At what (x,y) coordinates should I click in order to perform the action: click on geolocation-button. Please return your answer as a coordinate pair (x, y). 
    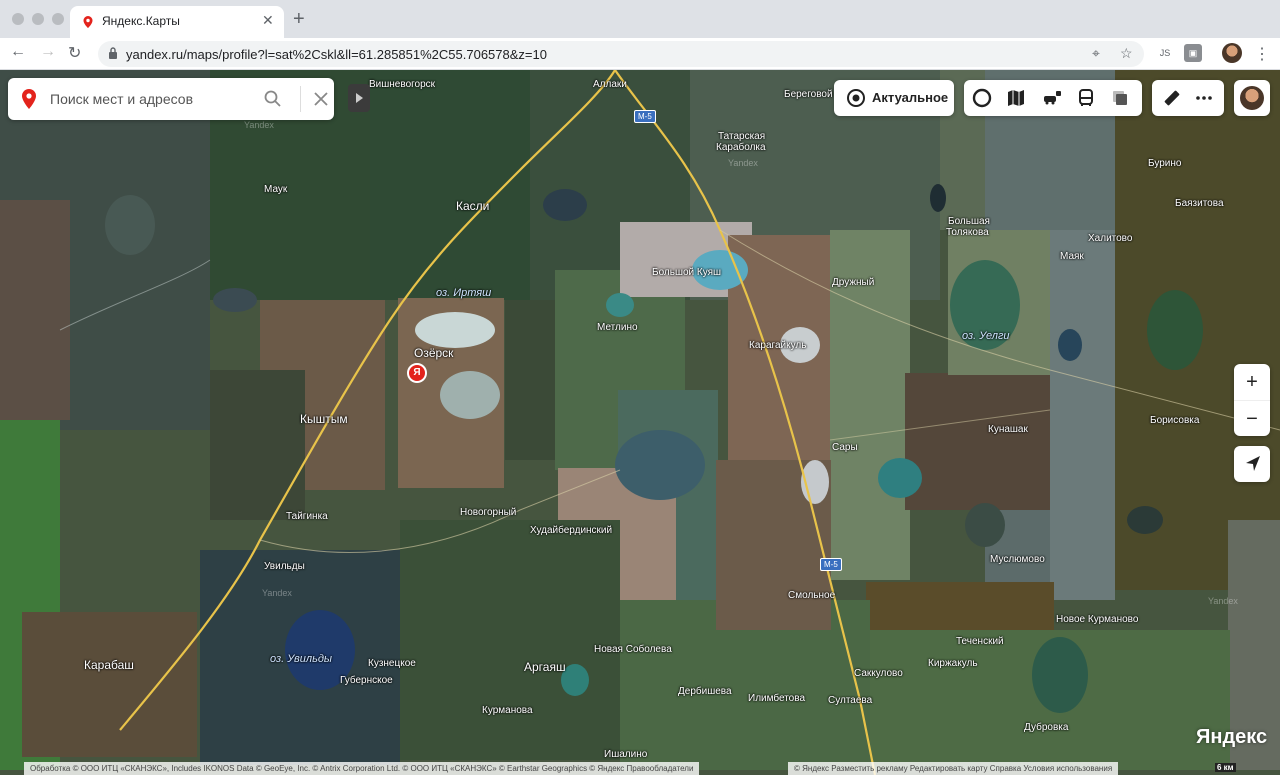
    Looking at the image, I should click on (1252, 464).